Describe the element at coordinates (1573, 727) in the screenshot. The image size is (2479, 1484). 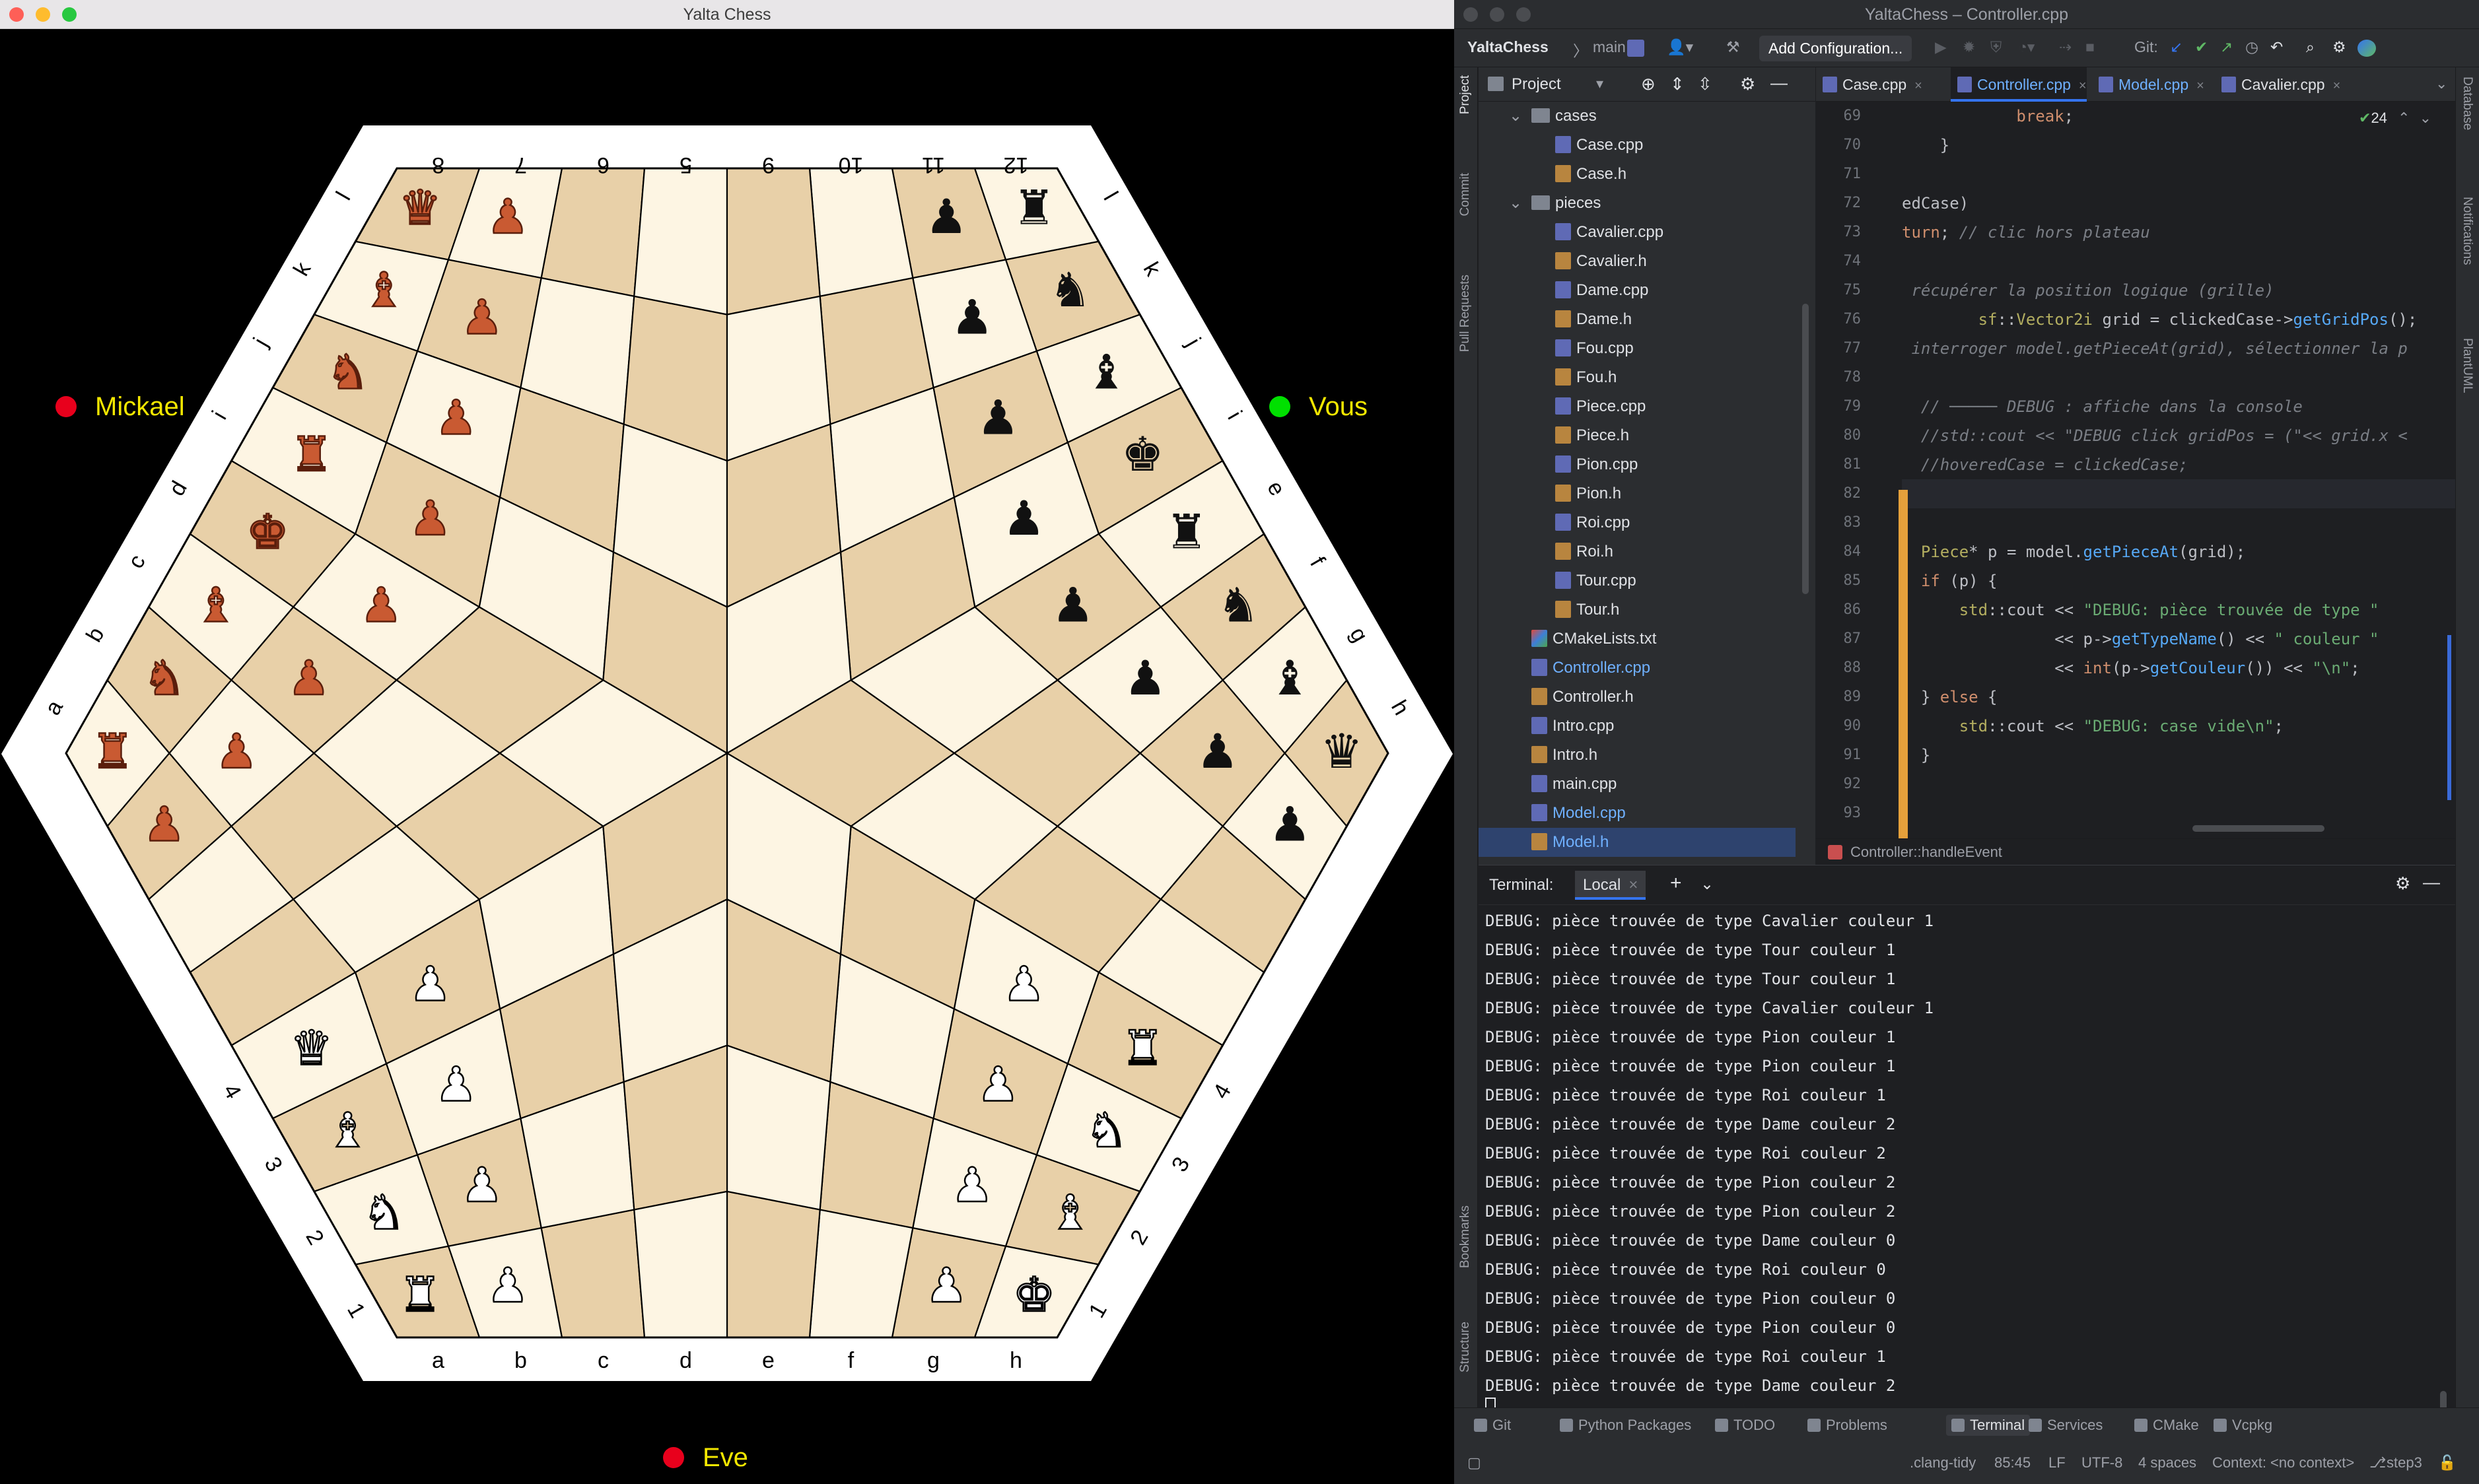
I see `tree-item: Intro.cpp` at that location.